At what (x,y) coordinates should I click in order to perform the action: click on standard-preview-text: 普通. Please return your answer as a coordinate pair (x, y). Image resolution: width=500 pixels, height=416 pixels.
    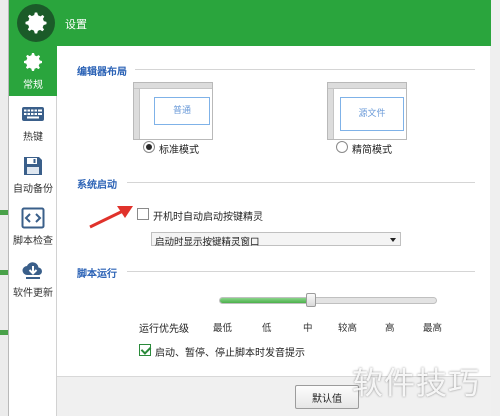
    Looking at the image, I should click on (182, 111).